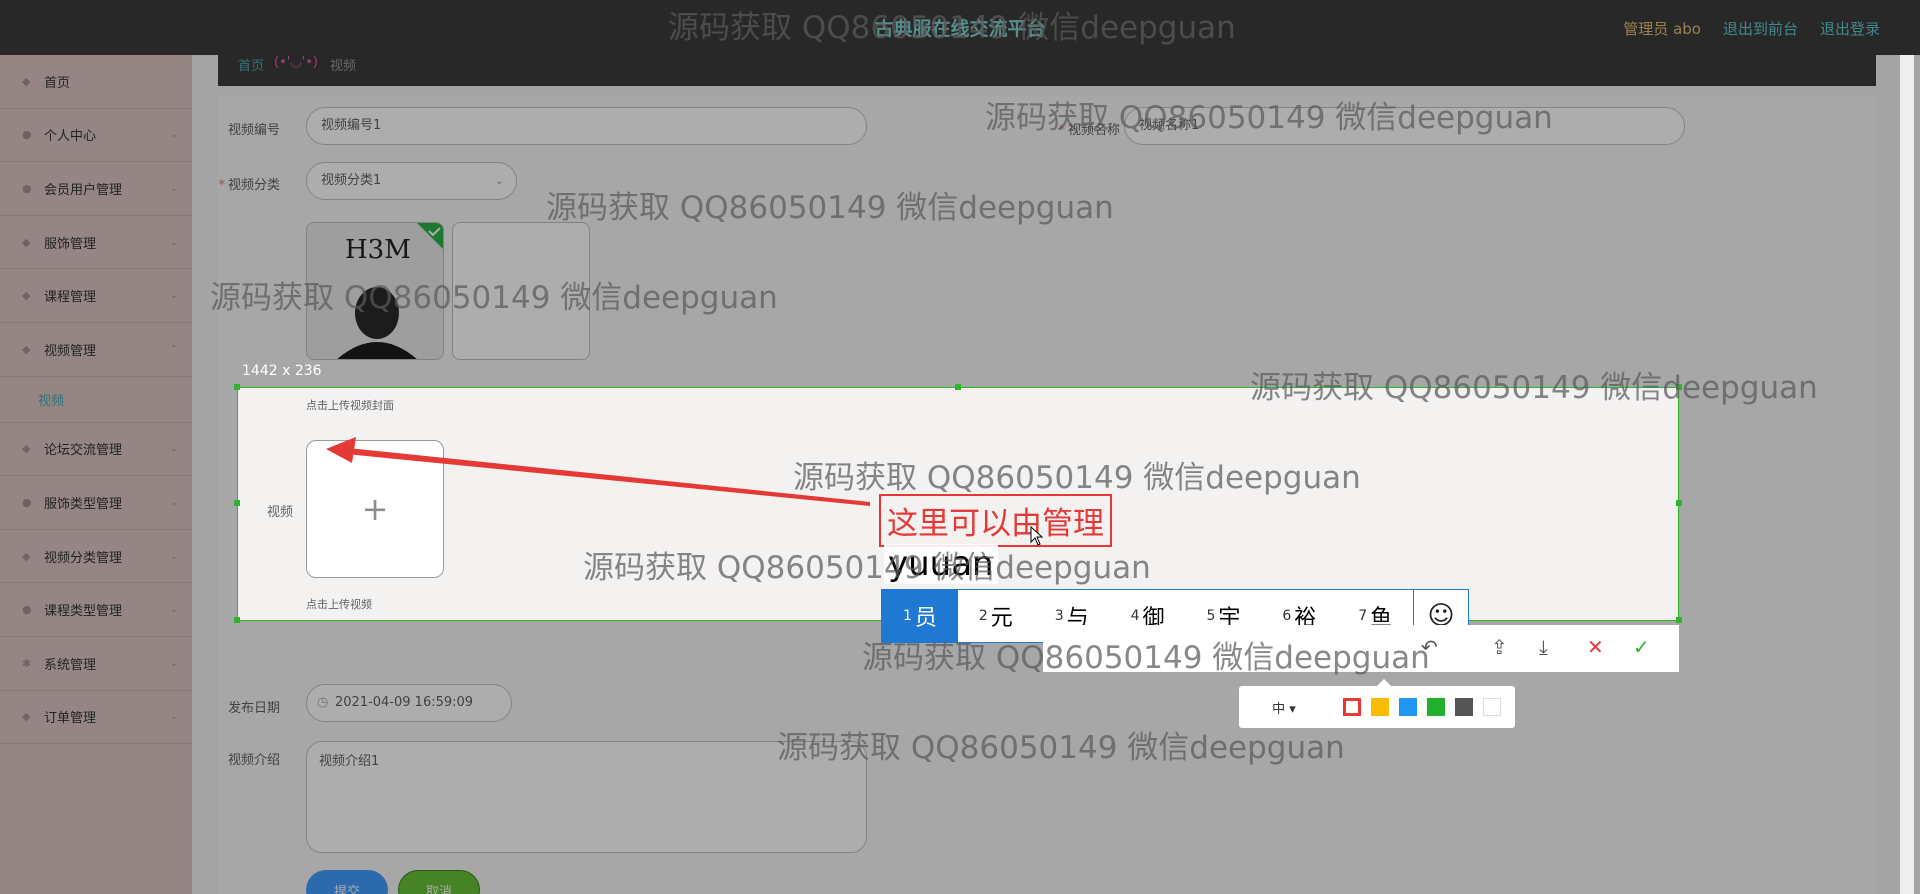  Describe the element at coordinates (1211, 616) in the screenshot. I see `candidate-number: 5` at that location.